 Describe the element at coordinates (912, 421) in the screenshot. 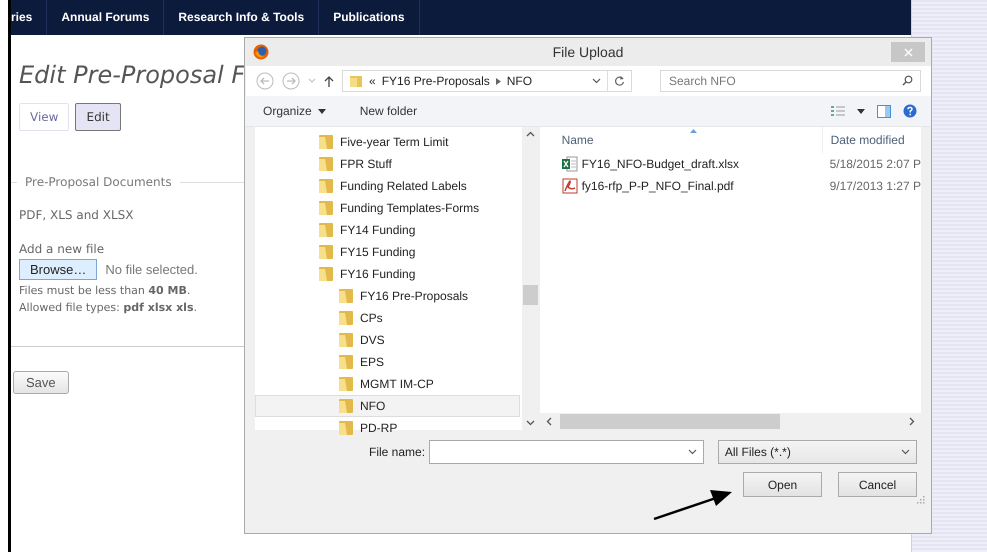

I see `scroll-right-icon` at that location.